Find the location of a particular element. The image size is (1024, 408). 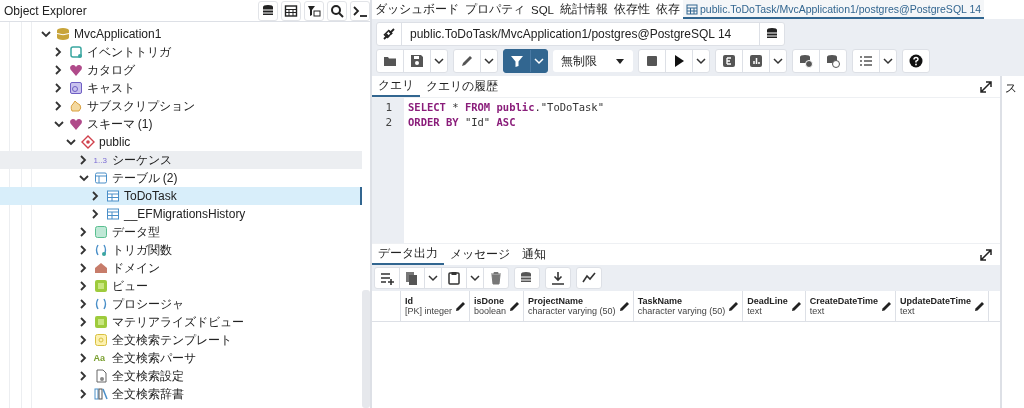

play-icon is located at coordinates (679, 61).